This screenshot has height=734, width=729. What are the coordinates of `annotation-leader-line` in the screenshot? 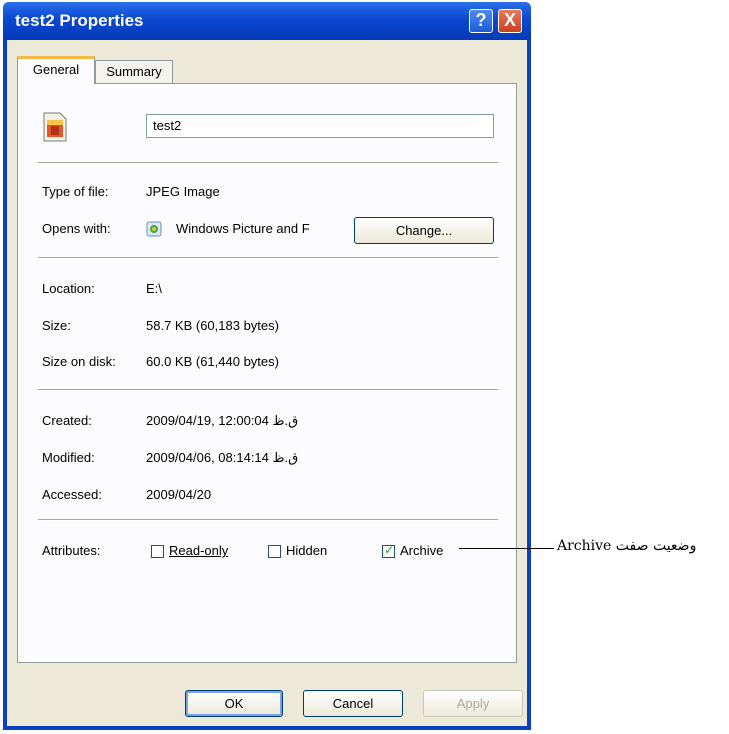 It's located at (506, 548).